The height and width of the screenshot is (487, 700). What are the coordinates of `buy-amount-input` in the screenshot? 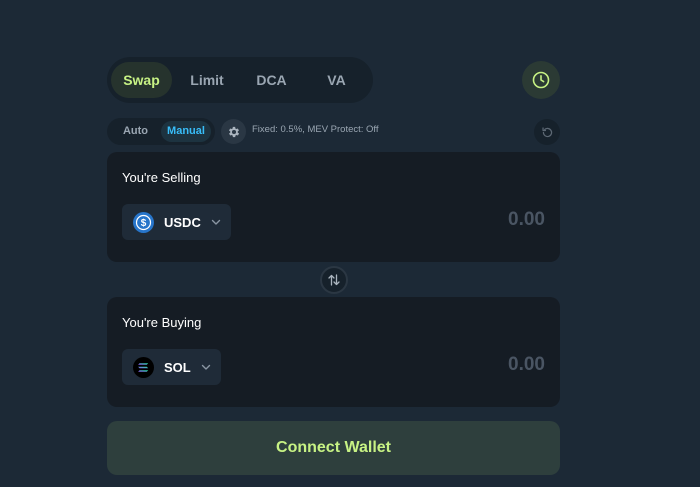 It's located at (485, 365).